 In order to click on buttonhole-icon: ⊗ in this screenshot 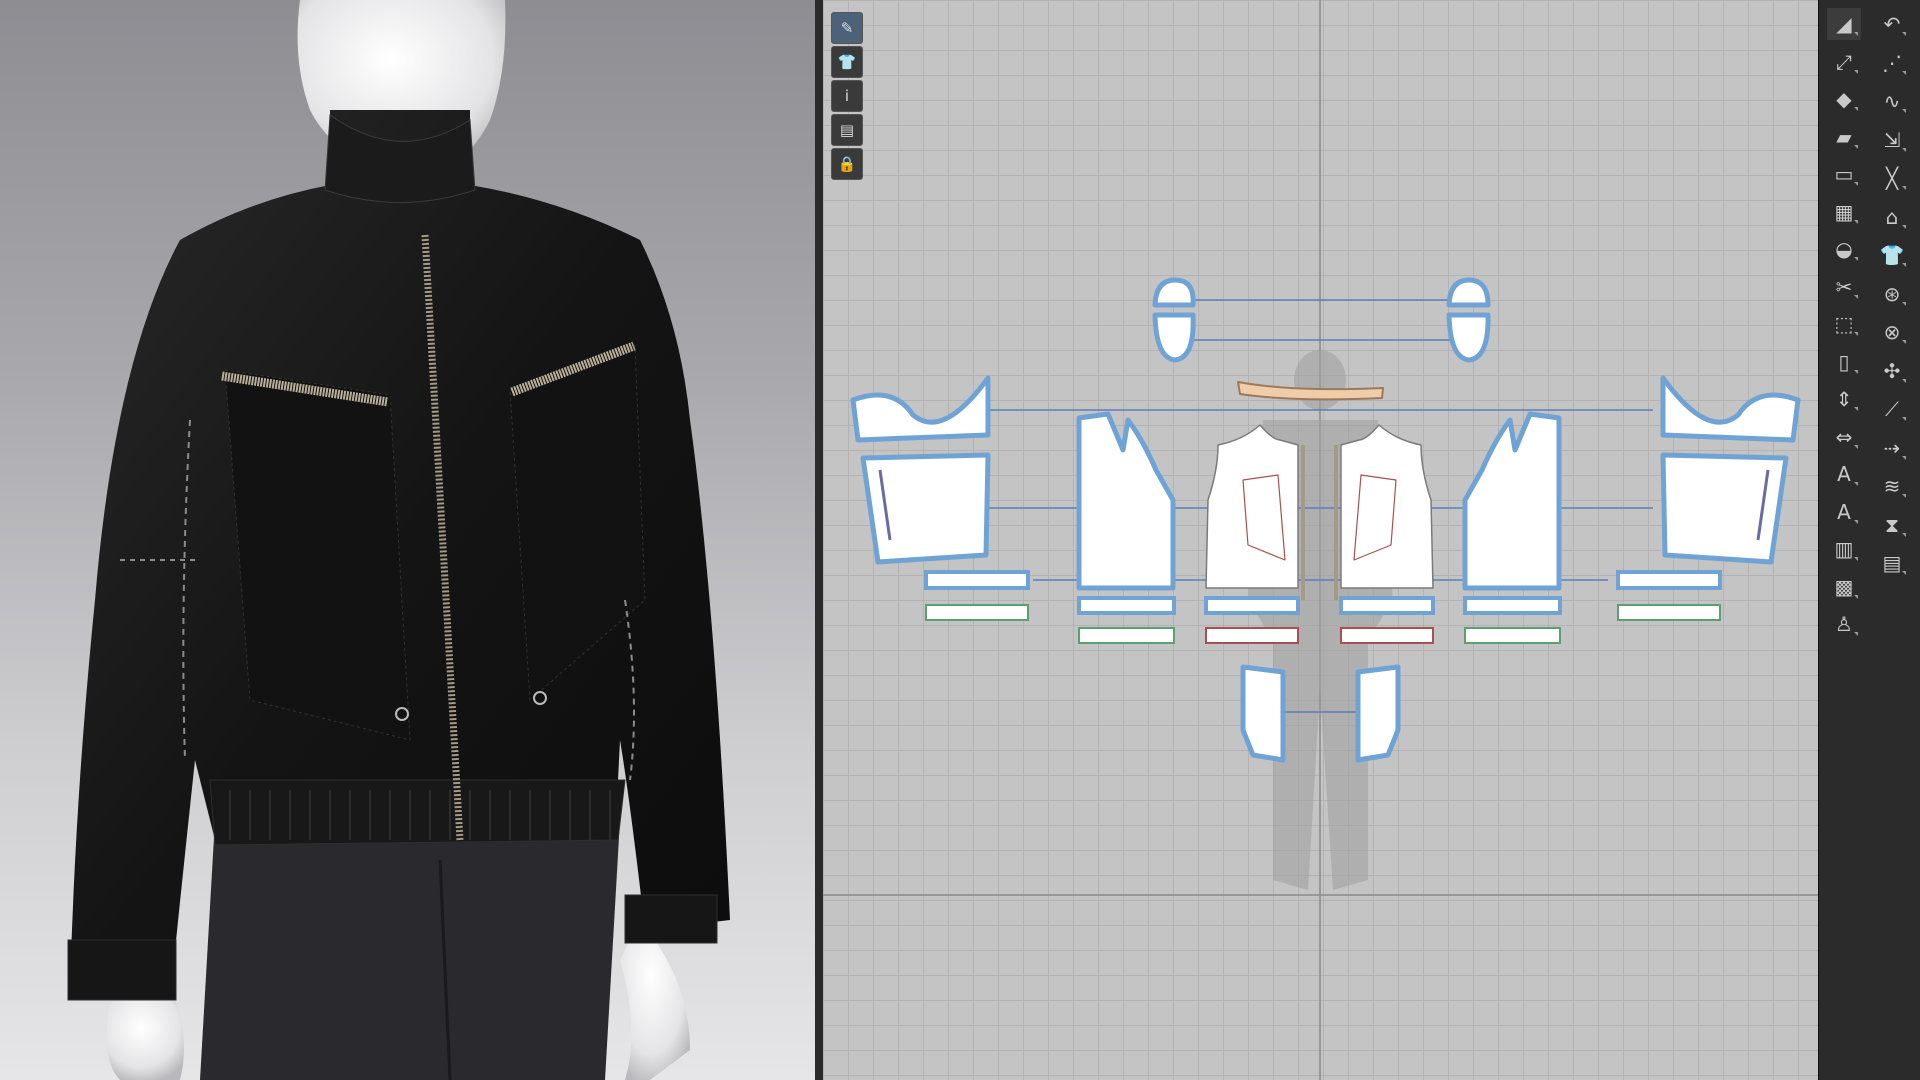, I will do `click(1892, 332)`.